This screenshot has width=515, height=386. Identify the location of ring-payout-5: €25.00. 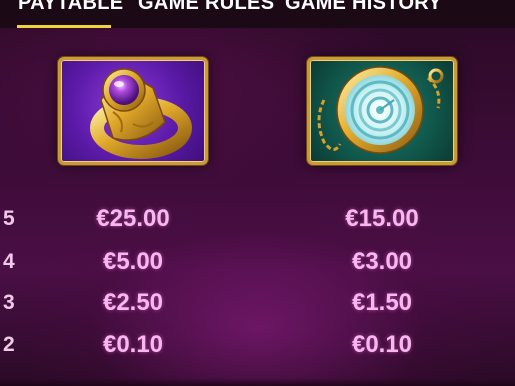
(133, 218).